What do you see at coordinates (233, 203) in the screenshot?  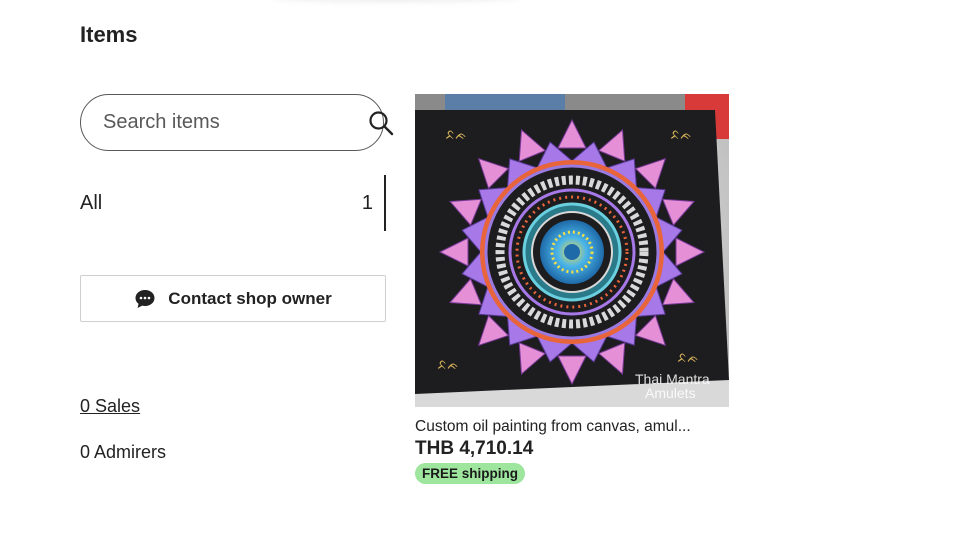 I see `section-all: All 1` at bounding box center [233, 203].